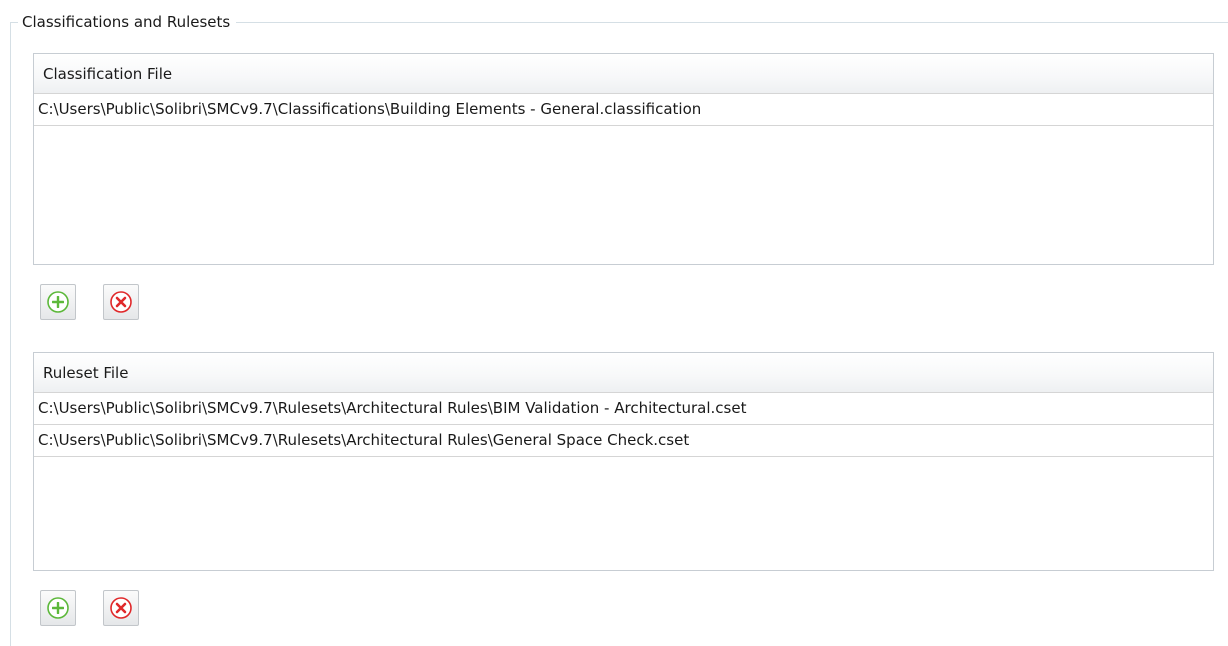 This screenshot has height=646, width=1228. Describe the element at coordinates (10, 334) in the screenshot. I see `group-box-border-left` at that location.